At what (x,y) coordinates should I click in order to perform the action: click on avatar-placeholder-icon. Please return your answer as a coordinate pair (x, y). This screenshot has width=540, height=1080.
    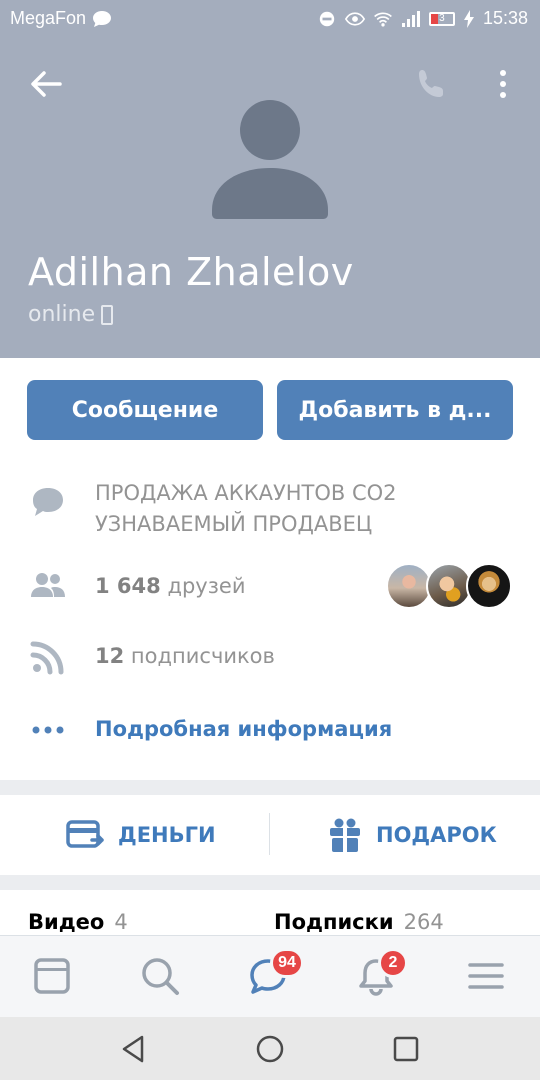
    Looking at the image, I should click on (270, 159).